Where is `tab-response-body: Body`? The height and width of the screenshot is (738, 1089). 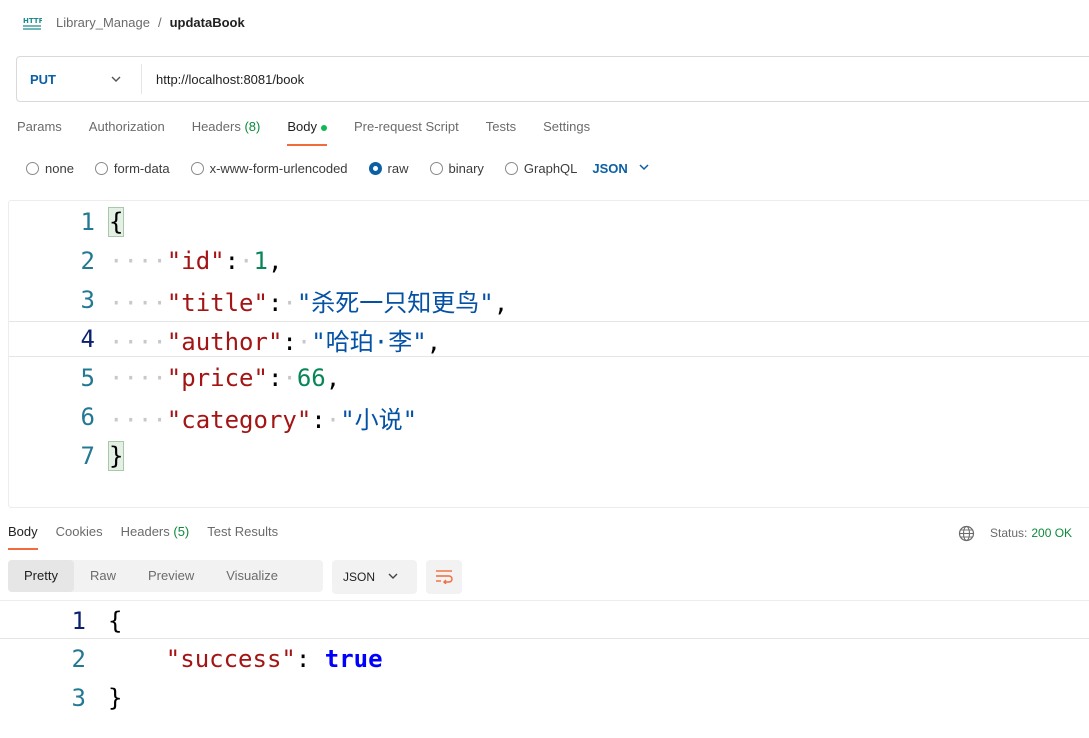 tab-response-body: Body is located at coordinates (23, 536).